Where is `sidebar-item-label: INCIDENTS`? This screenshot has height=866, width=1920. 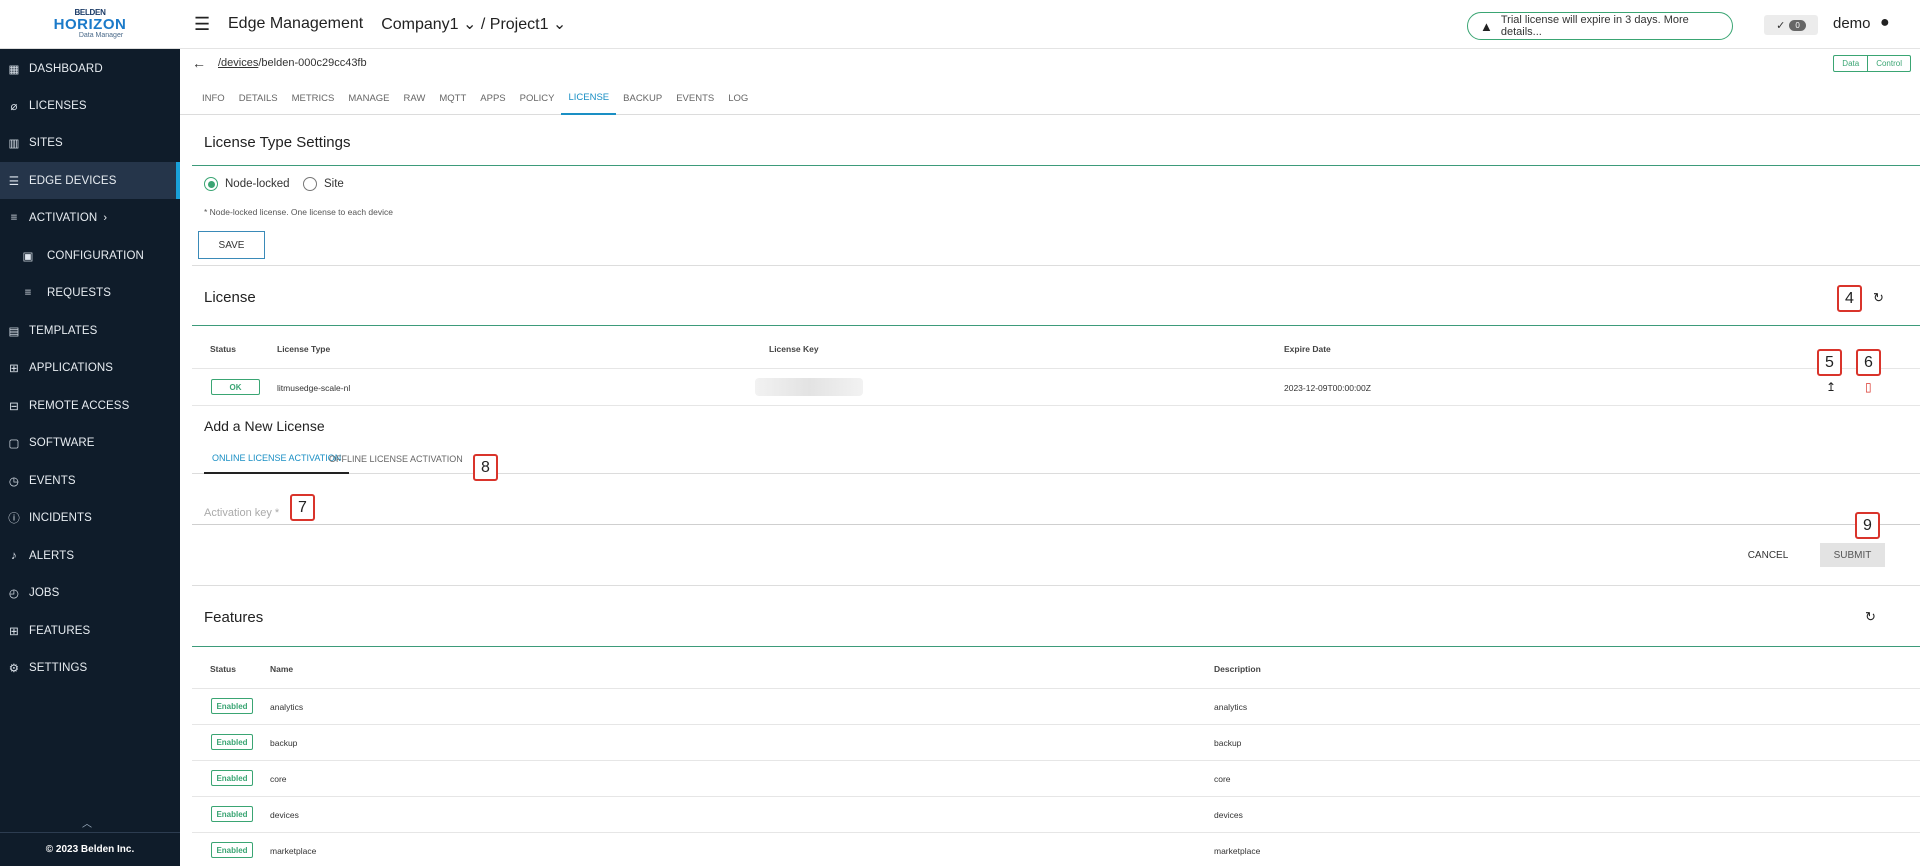 sidebar-item-label: INCIDENTS is located at coordinates (60, 517).